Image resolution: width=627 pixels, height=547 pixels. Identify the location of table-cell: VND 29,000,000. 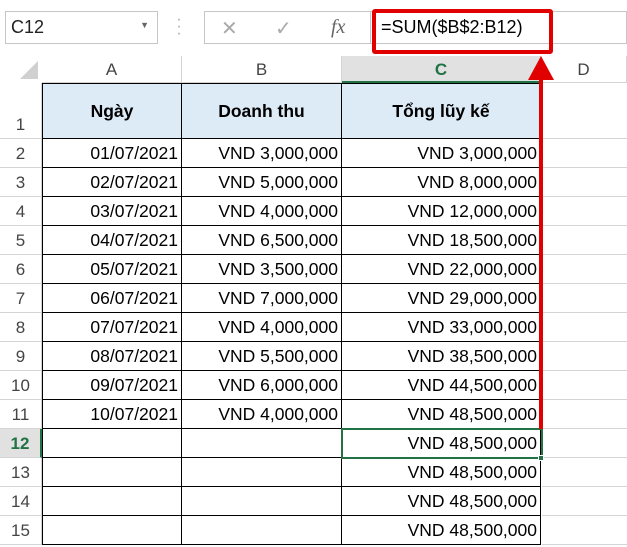
(441, 298).